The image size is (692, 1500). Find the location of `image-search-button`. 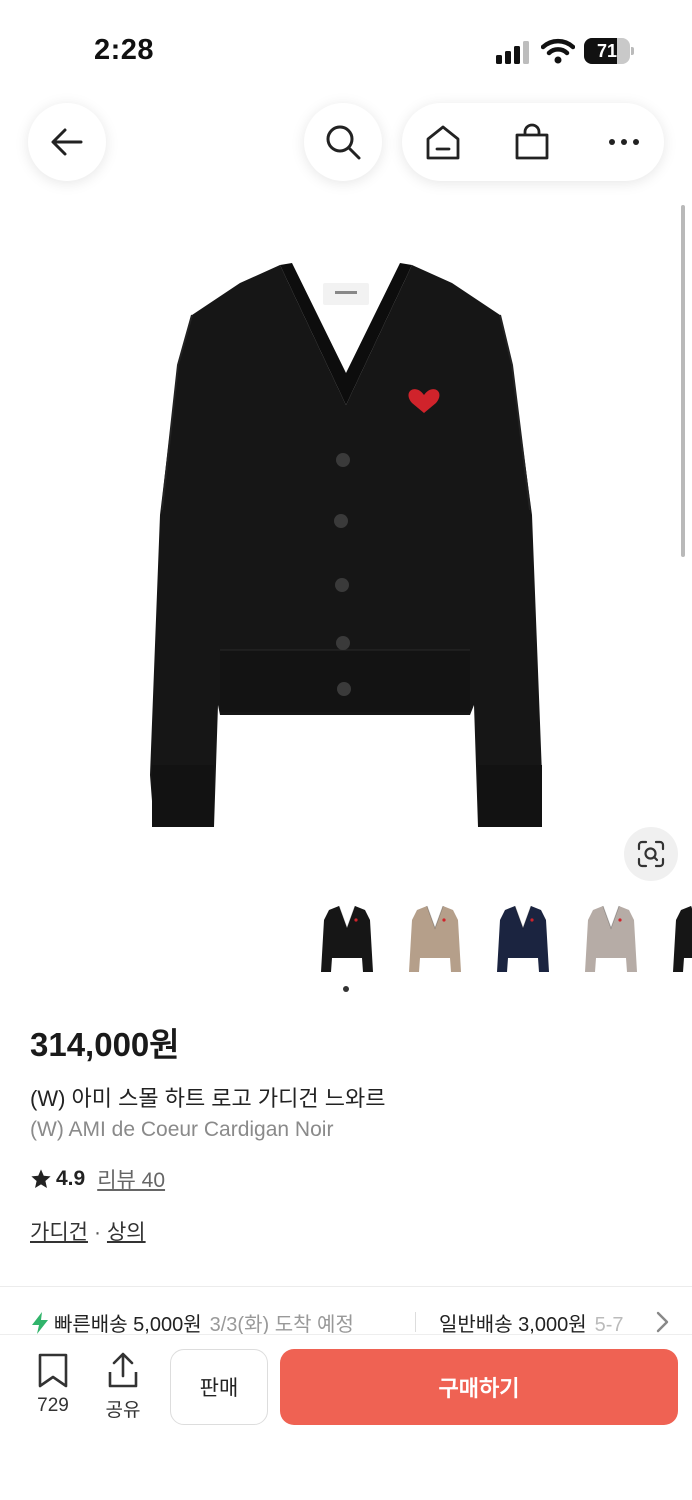

image-search-button is located at coordinates (651, 854).